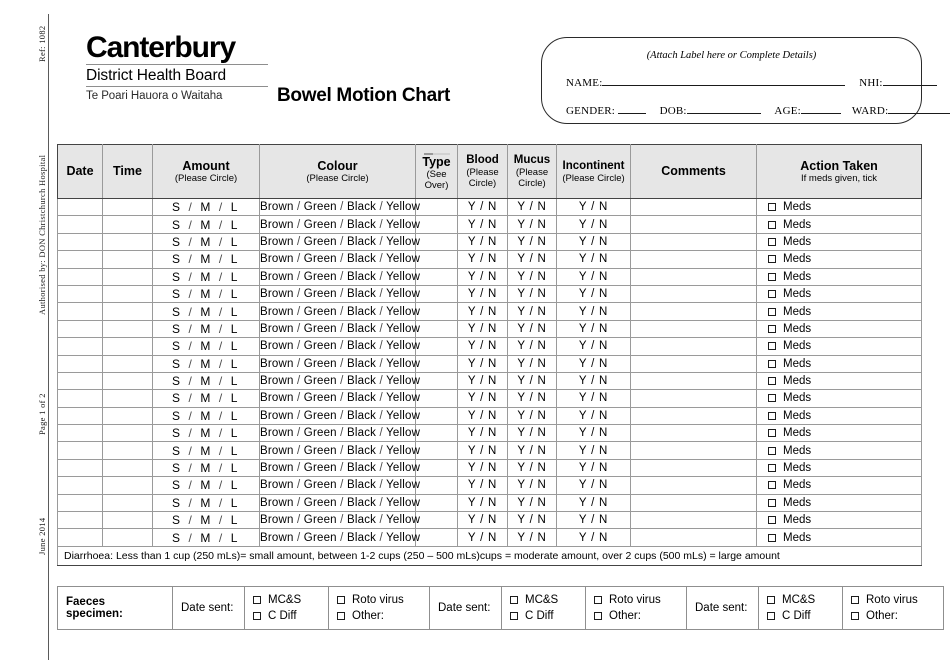  What do you see at coordinates (636, 608) in the screenshot?
I see `specimen-test-group-b-2: Roto virus Other:` at bounding box center [636, 608].